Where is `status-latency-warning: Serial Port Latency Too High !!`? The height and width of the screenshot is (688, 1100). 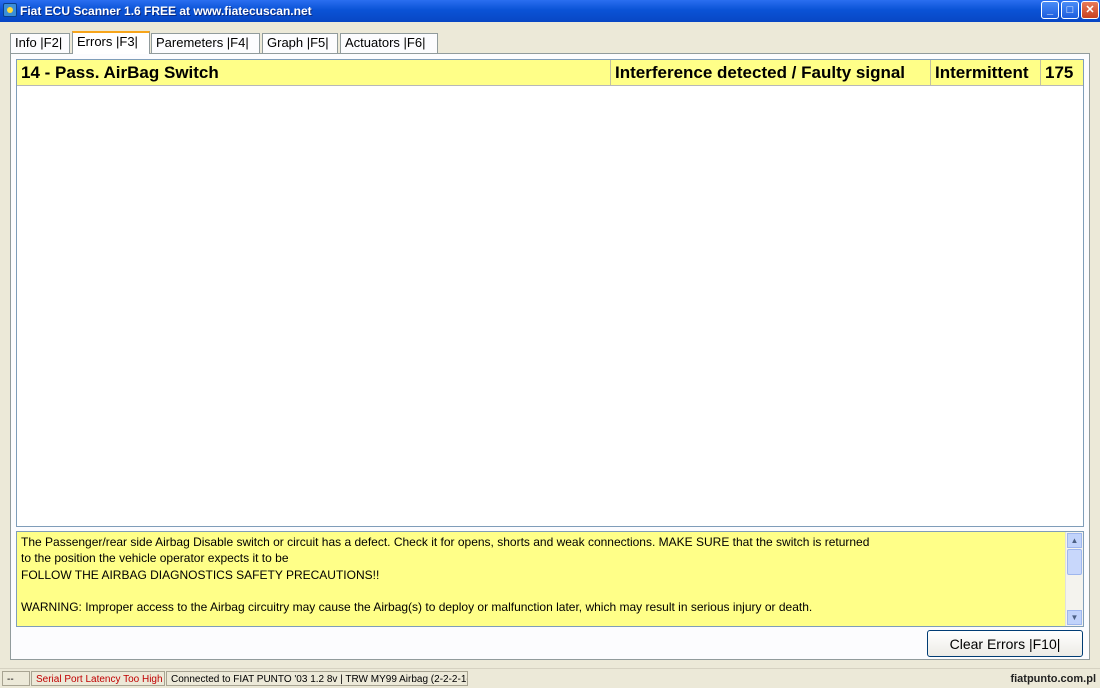
status-latency-warning: Serial Port Latency Too High !! is located at coordinates (98, 678).